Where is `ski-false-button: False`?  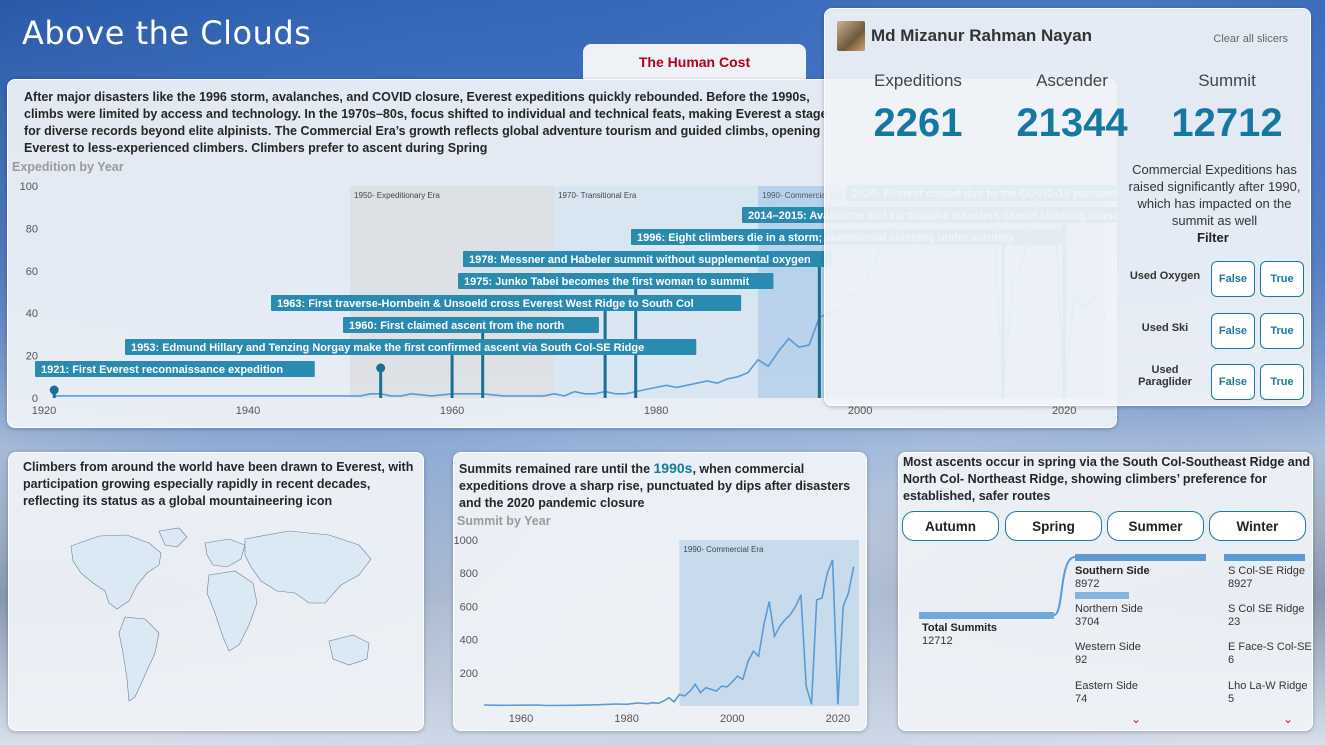
ski-false-button: False is located at coordinates (1233, 331).